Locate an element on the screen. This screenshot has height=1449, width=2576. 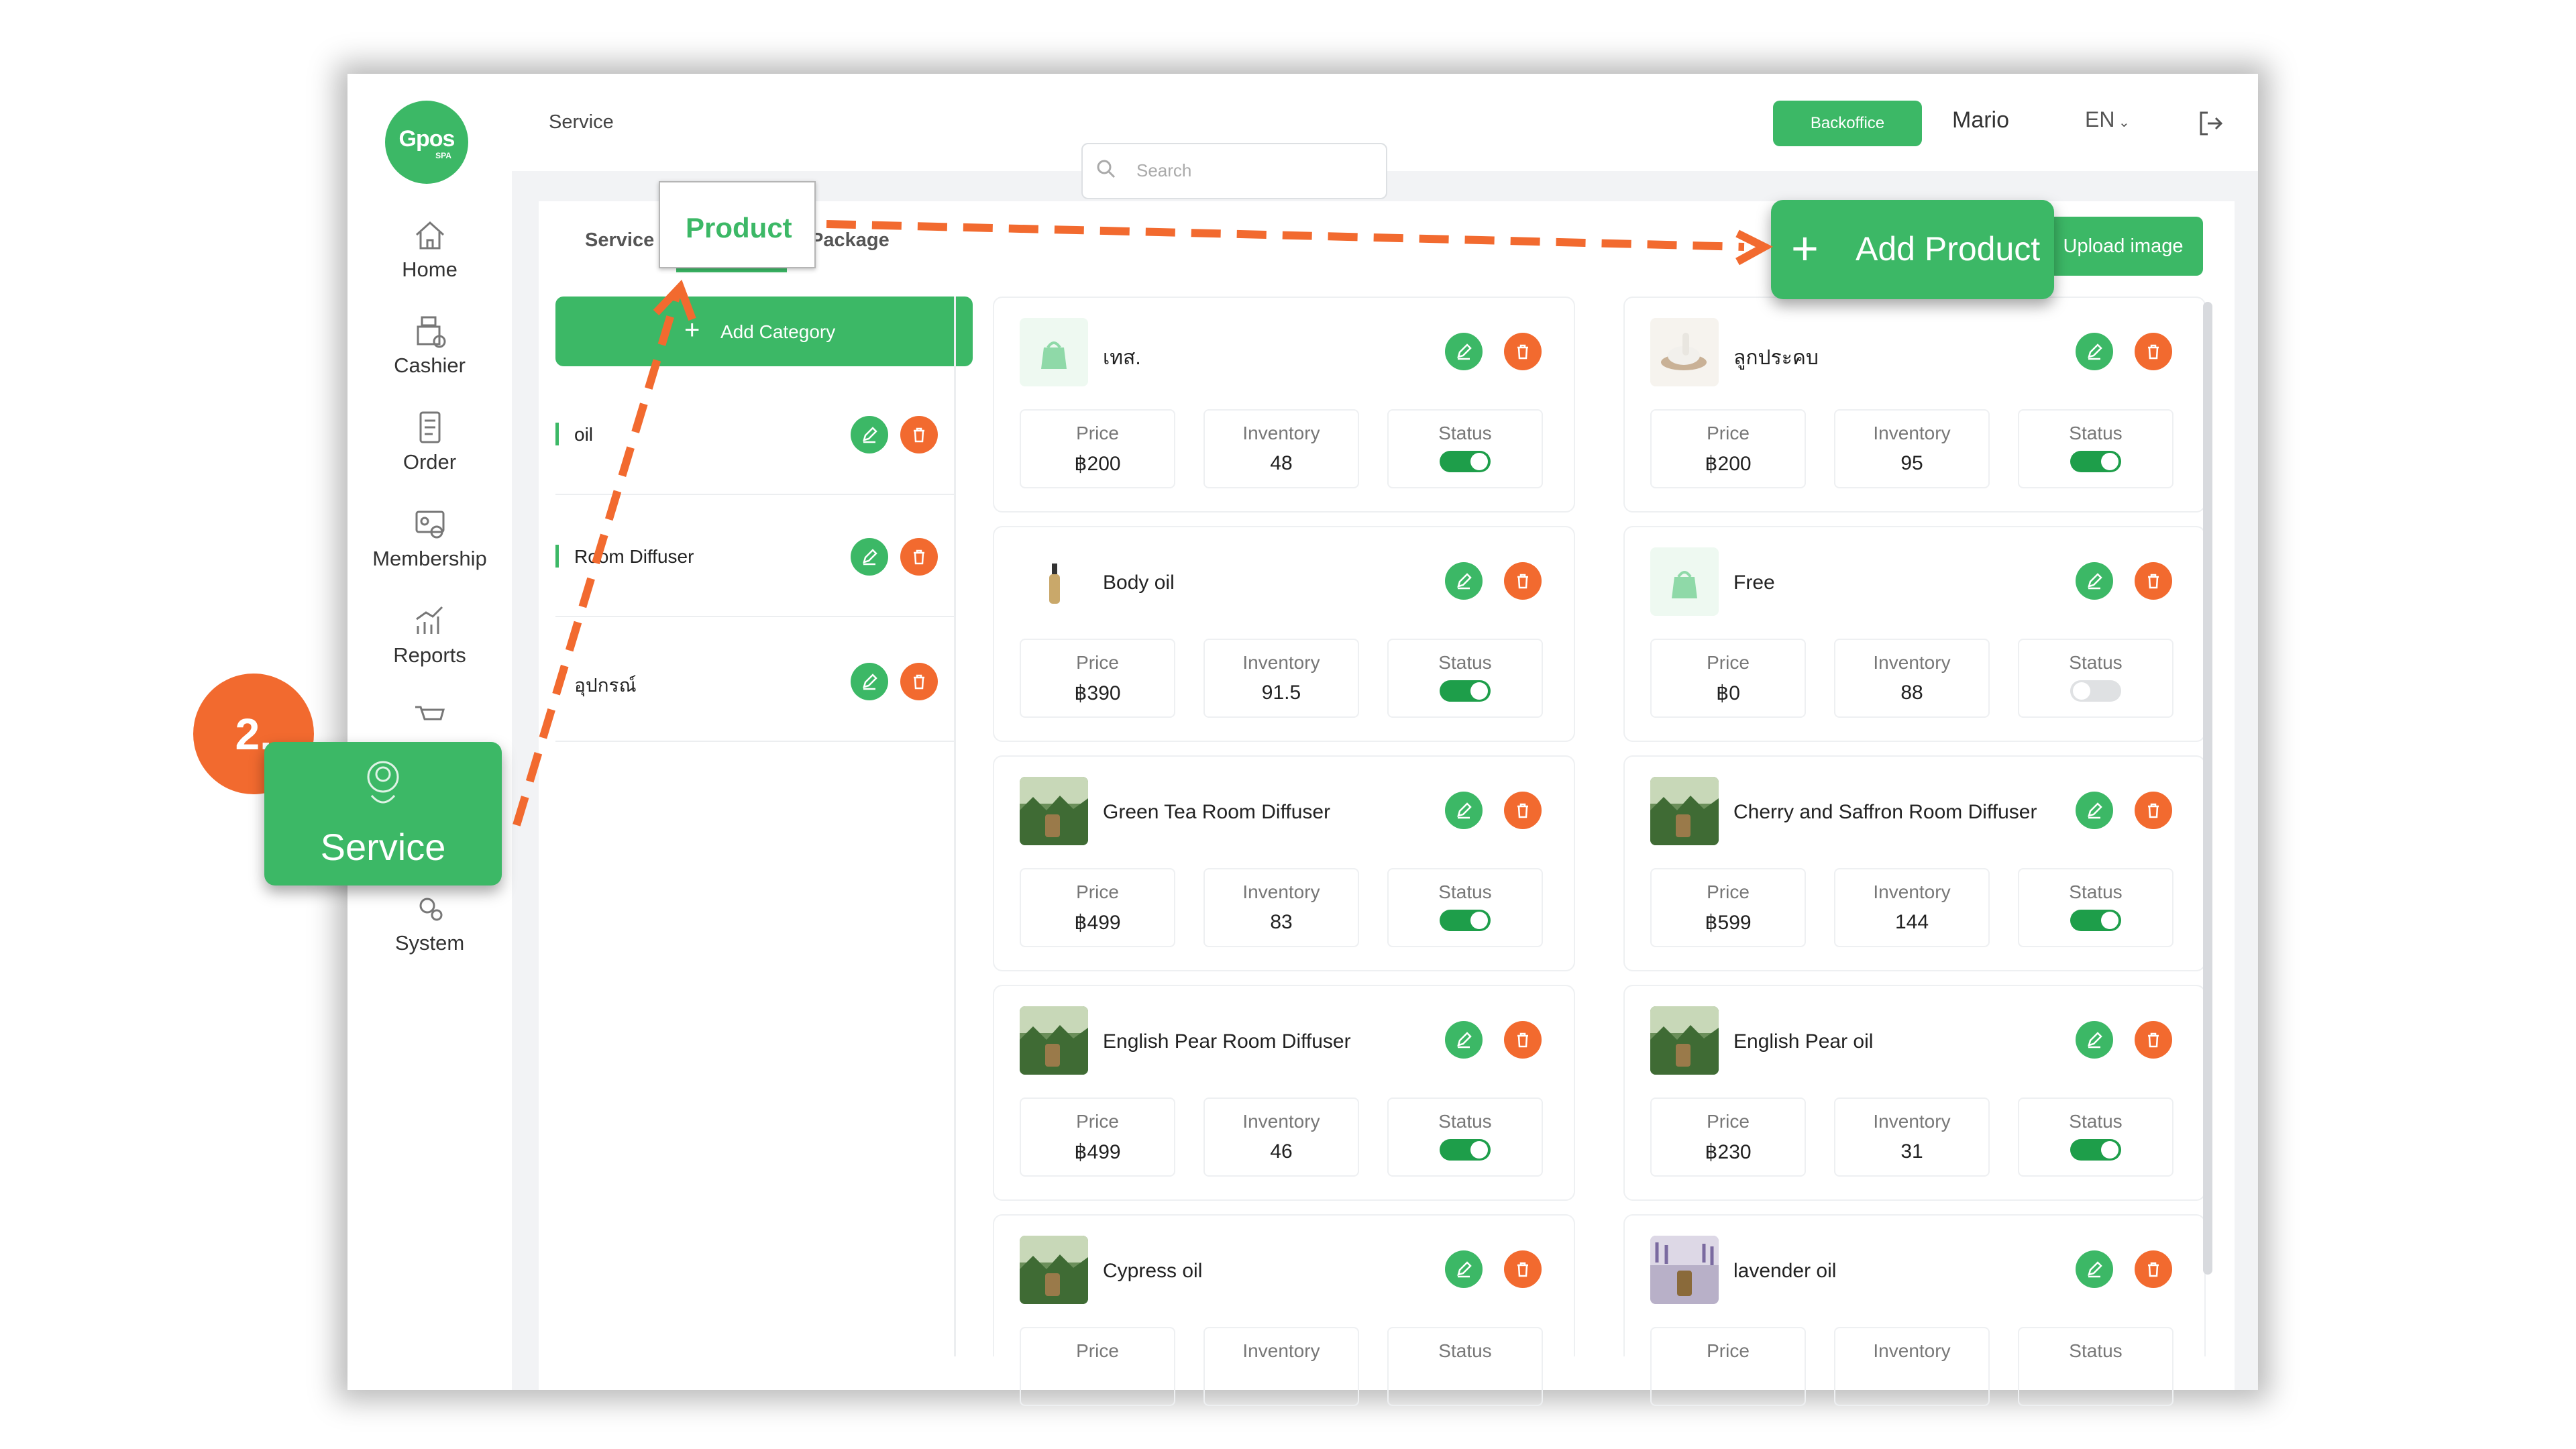
add-product-button: + Add Product is located at coordinates (1912, 249).